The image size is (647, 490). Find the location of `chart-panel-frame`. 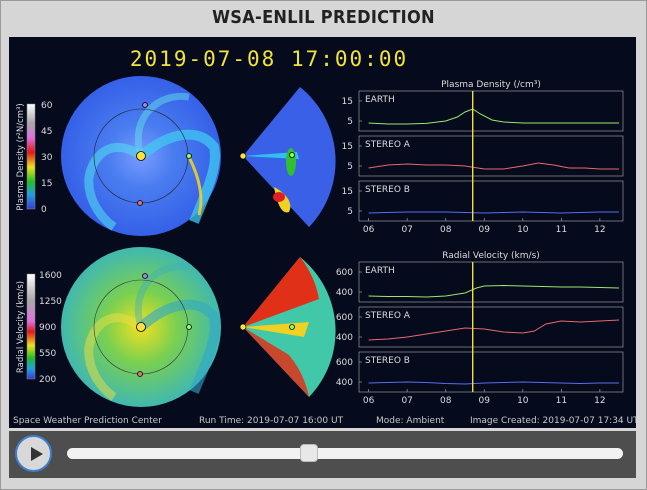

chart-panel-frame is located at coordinates (491, 111).